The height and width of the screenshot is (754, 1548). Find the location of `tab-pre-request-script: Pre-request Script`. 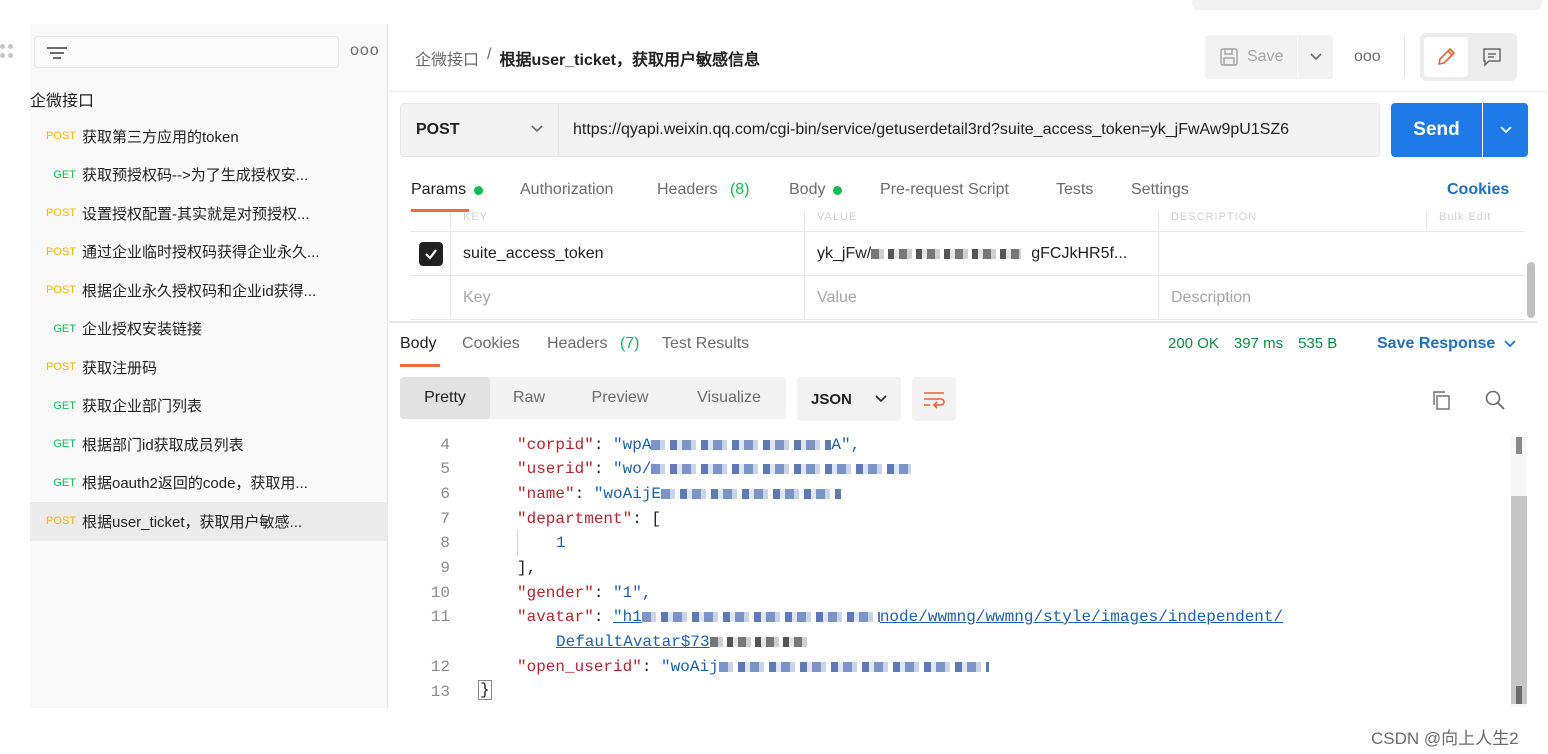

tab-pre-request-script: Pre-request Script is located at coordinates (968, 190).